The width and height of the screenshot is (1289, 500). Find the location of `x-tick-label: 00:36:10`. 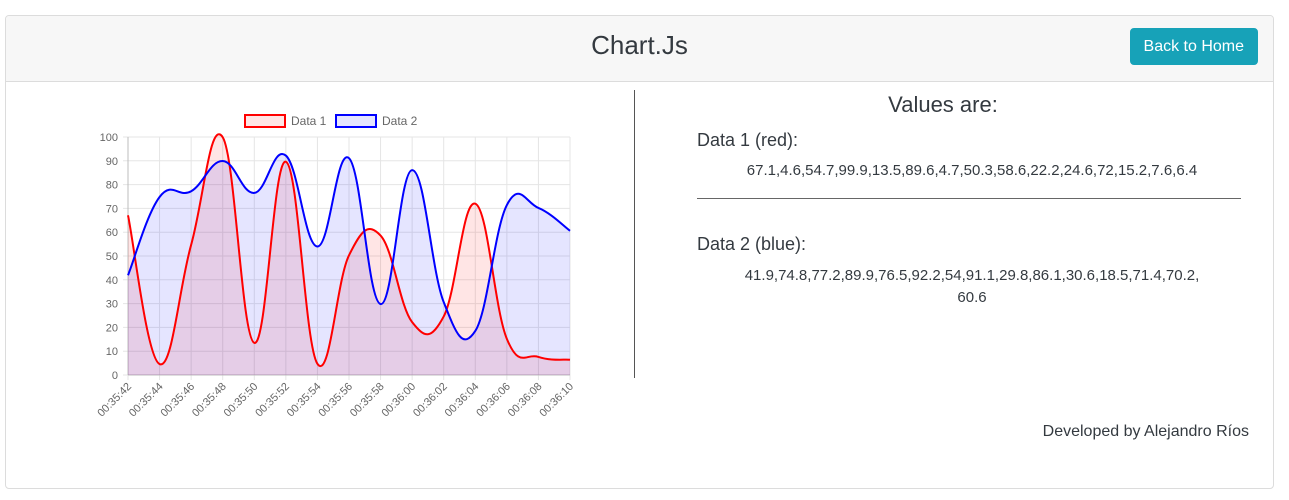

x-tick-label: 00:36:10 is located at coordinates (556, 400).